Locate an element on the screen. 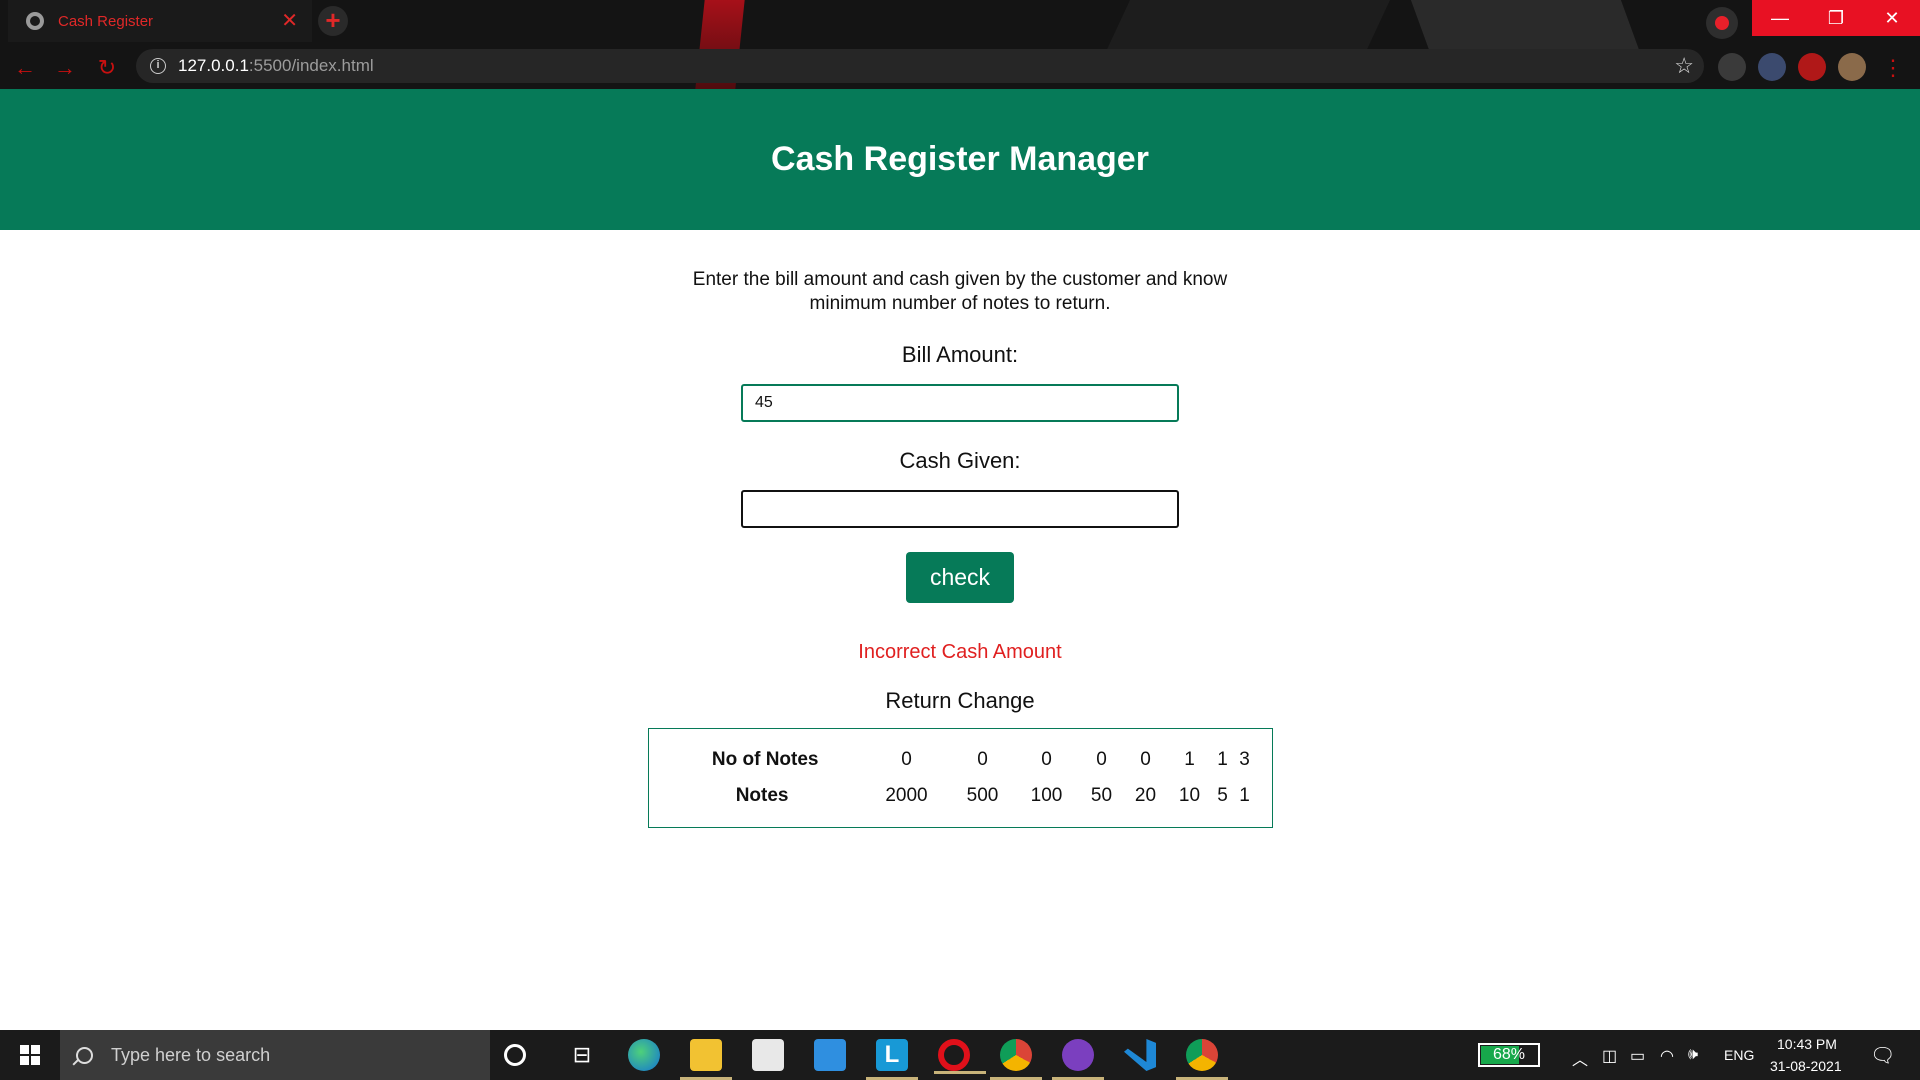  url-path: :5500/index.html is located at coordinates (311, 65).